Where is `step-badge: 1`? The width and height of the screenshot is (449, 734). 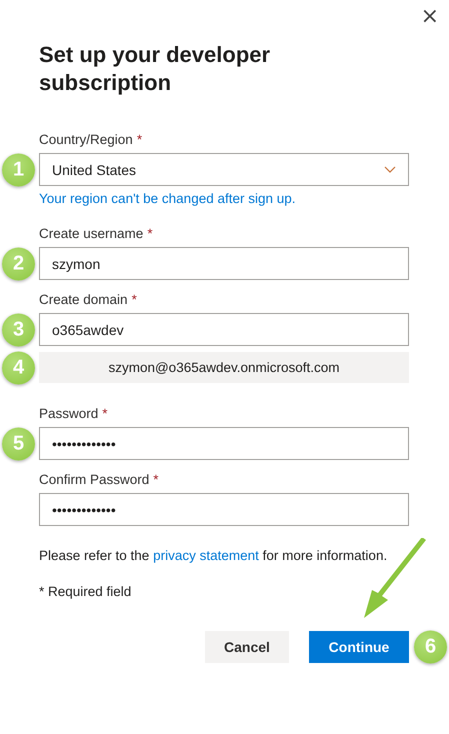
step-badge: 1 is located at coordinates (18, 169).